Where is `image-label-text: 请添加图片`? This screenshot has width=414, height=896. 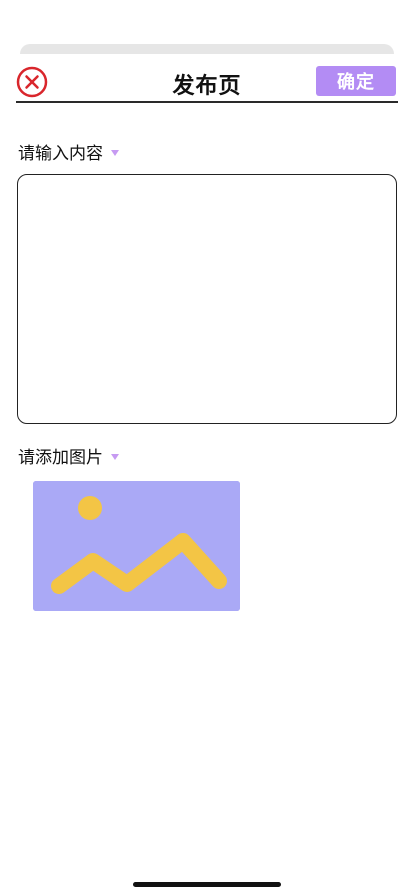 image-label-text: 请添加图片 is located at coordinates (60, 458).